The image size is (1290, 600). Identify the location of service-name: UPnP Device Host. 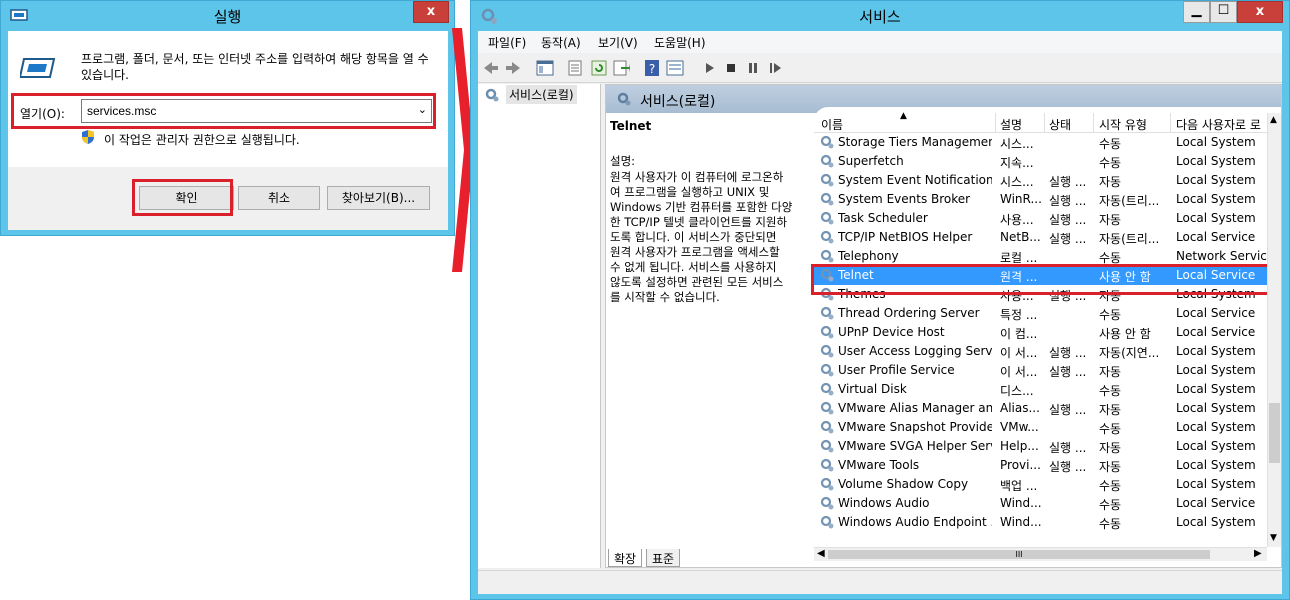
(891, 332).